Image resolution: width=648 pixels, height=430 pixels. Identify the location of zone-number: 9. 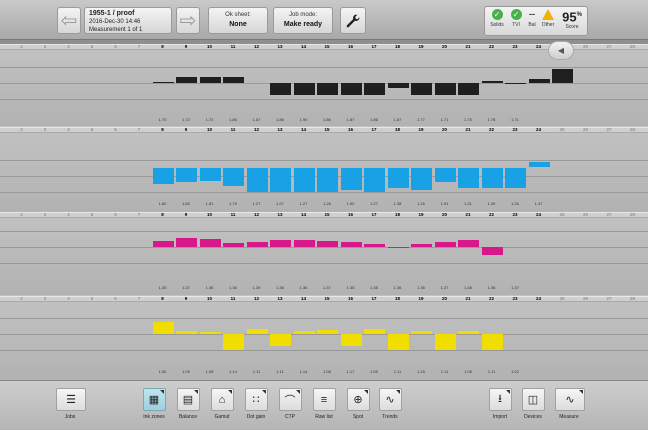
(186, 129).